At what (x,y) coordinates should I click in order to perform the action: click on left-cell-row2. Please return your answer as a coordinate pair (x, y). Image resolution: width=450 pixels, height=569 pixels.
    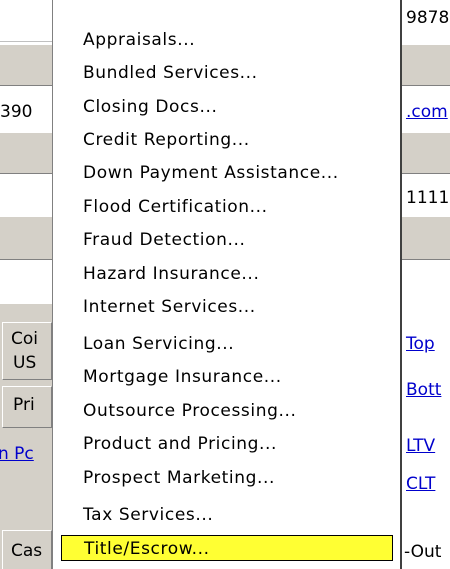
    Looking at the image, I should click on (26, 65).